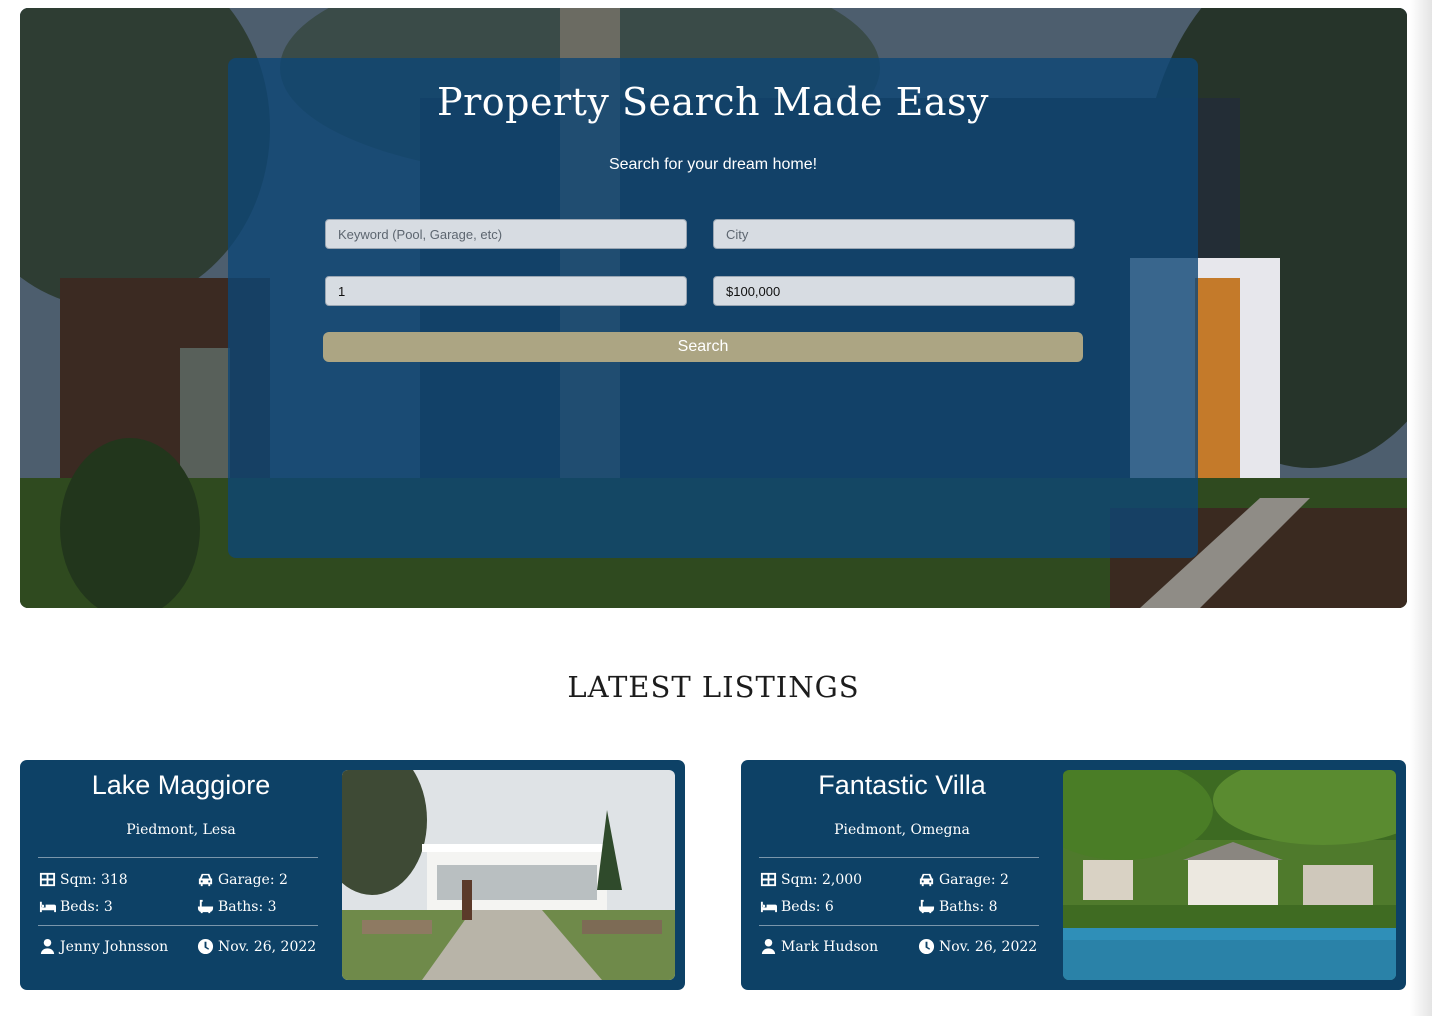 The width and height of the screenshot is (1432, 1016). What do you see at coordinates (86, 906) in the screenshot?
I see `beds-label: Beds: 3` at bounding box center [86, 906].